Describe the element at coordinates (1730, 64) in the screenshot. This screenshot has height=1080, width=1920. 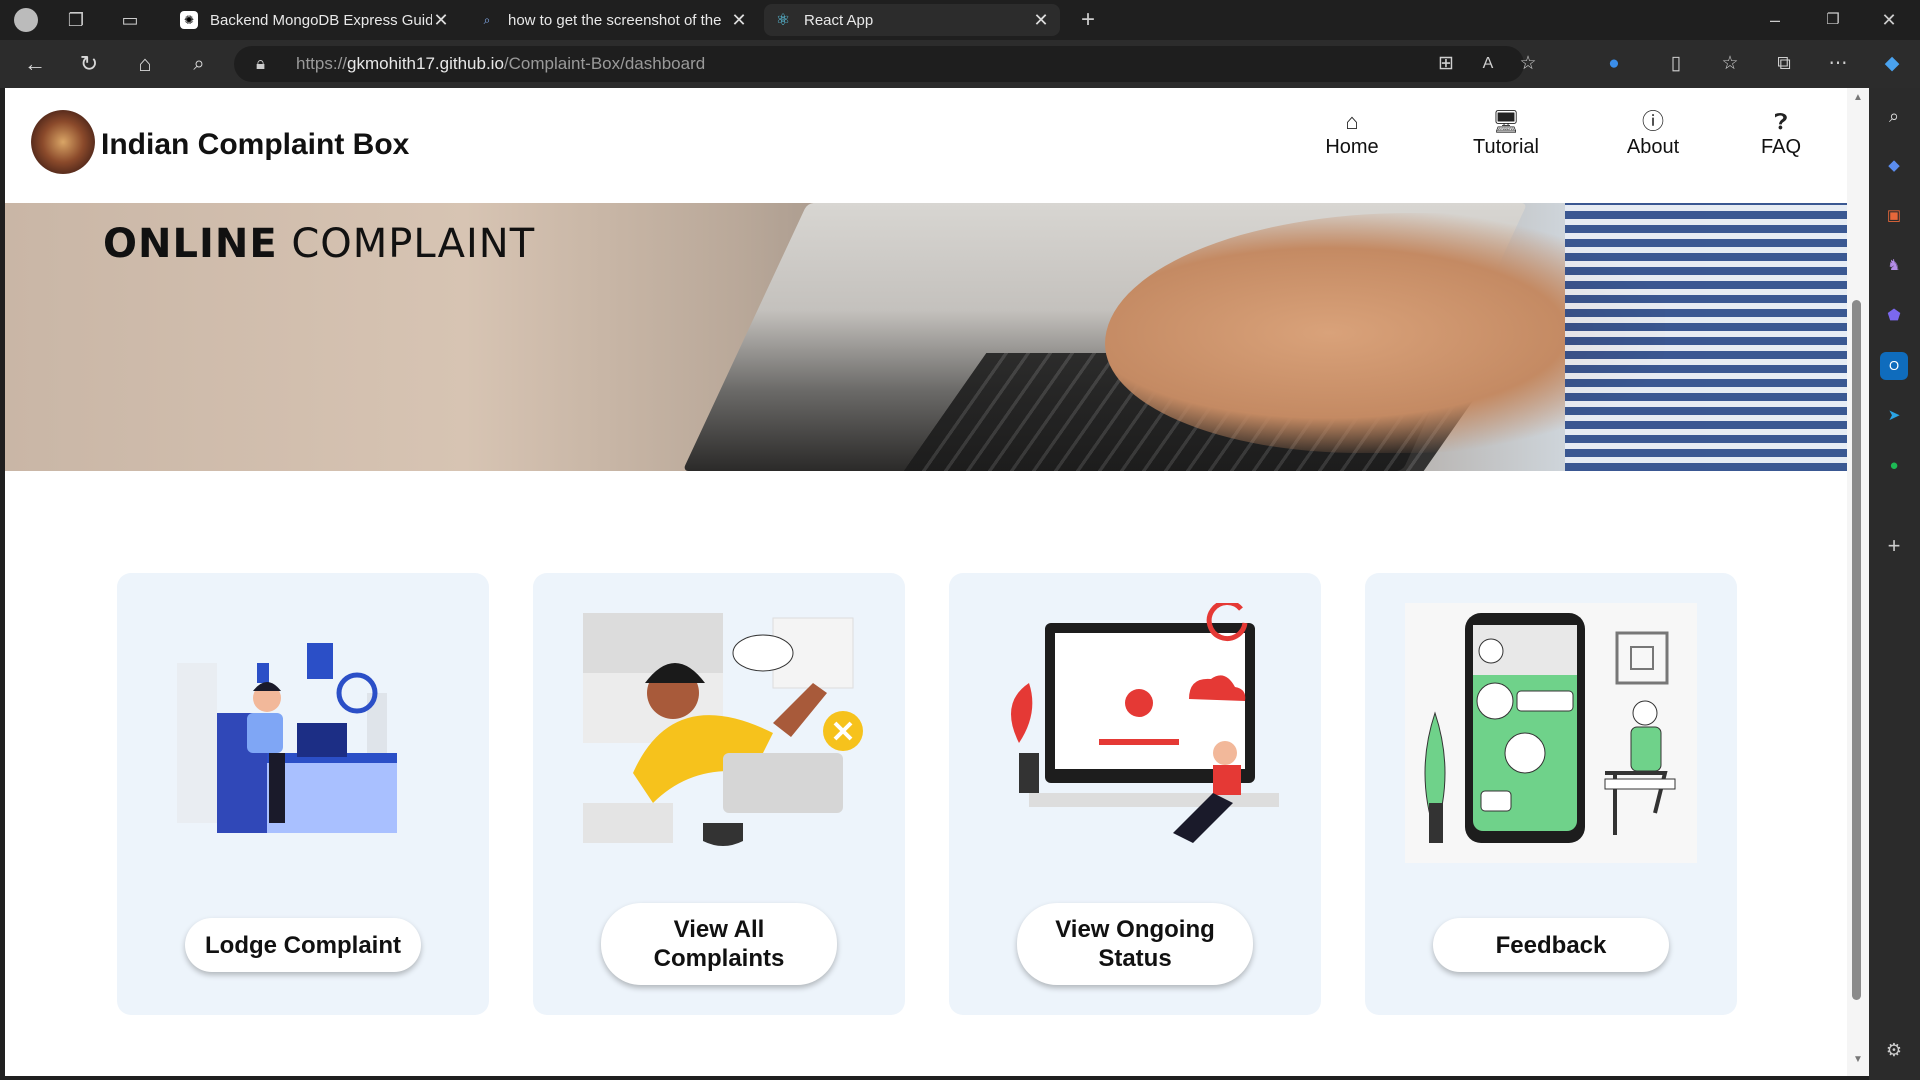
I see `favorites-icon: ☆` at that location.